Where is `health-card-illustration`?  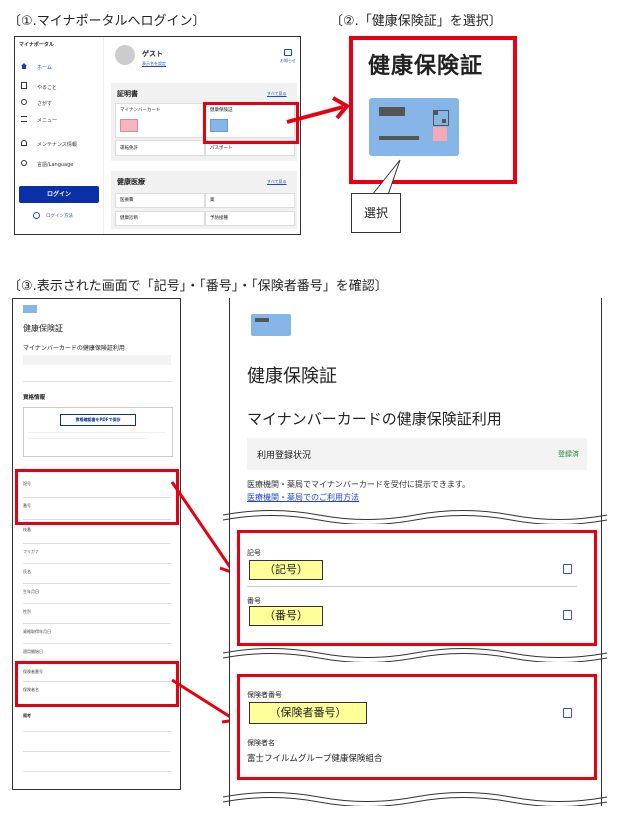 health-card-illustration is located at coordinates (414, 127).